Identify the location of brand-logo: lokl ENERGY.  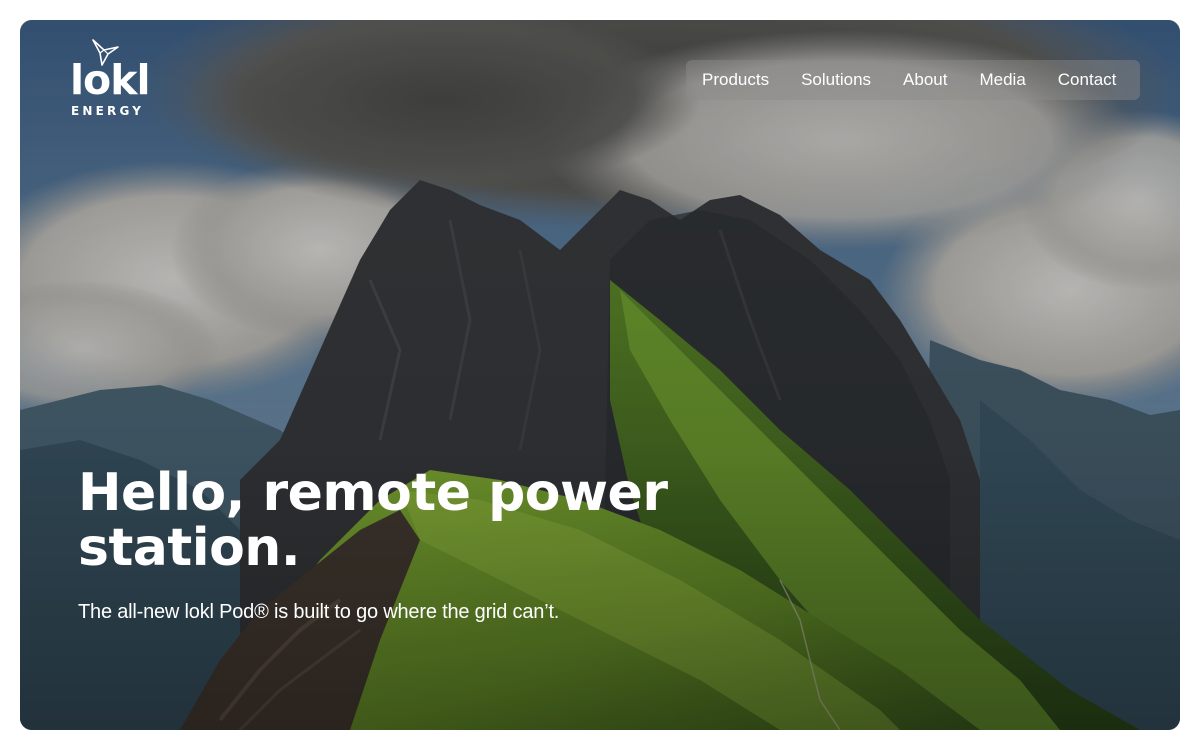
(110, 80).